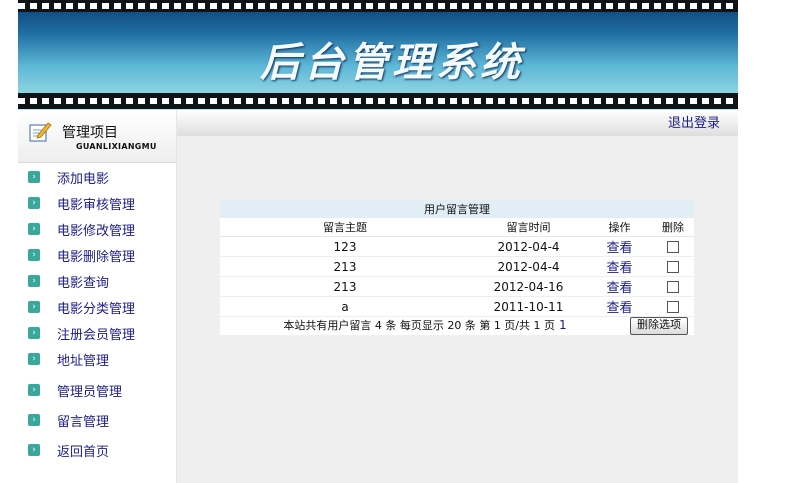  Describe the element at coordinates (659, 326) in the screenshot. I see `delete-selected-button: 删除选项` at that location.